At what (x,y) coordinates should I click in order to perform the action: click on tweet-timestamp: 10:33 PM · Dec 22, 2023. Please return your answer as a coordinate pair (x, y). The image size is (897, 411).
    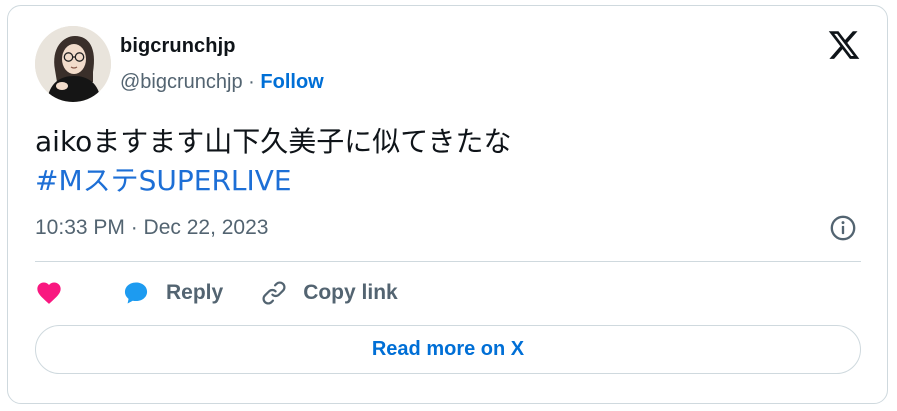
    Looking at the image, I should click on (151, 228).